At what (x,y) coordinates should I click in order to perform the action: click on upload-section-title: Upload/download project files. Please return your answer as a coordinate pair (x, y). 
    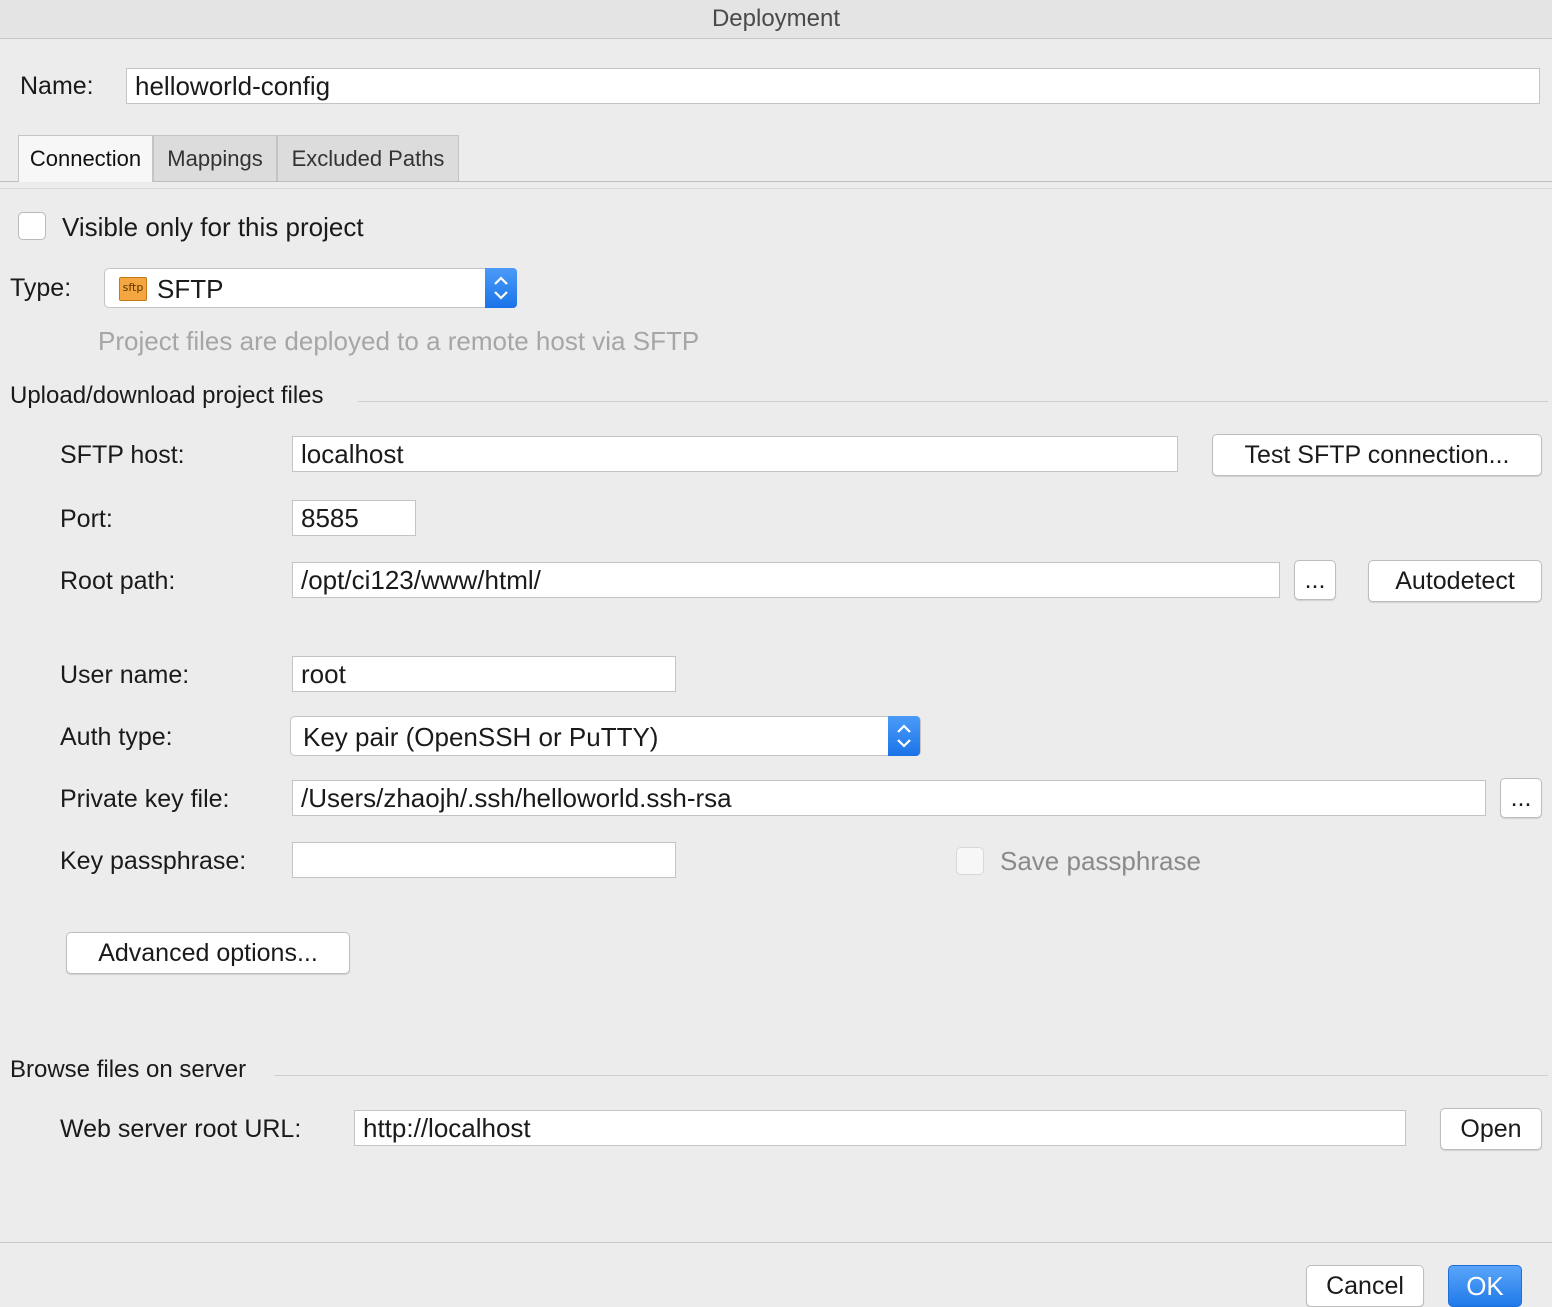
    Looking at the image, I should click on (167, 395).